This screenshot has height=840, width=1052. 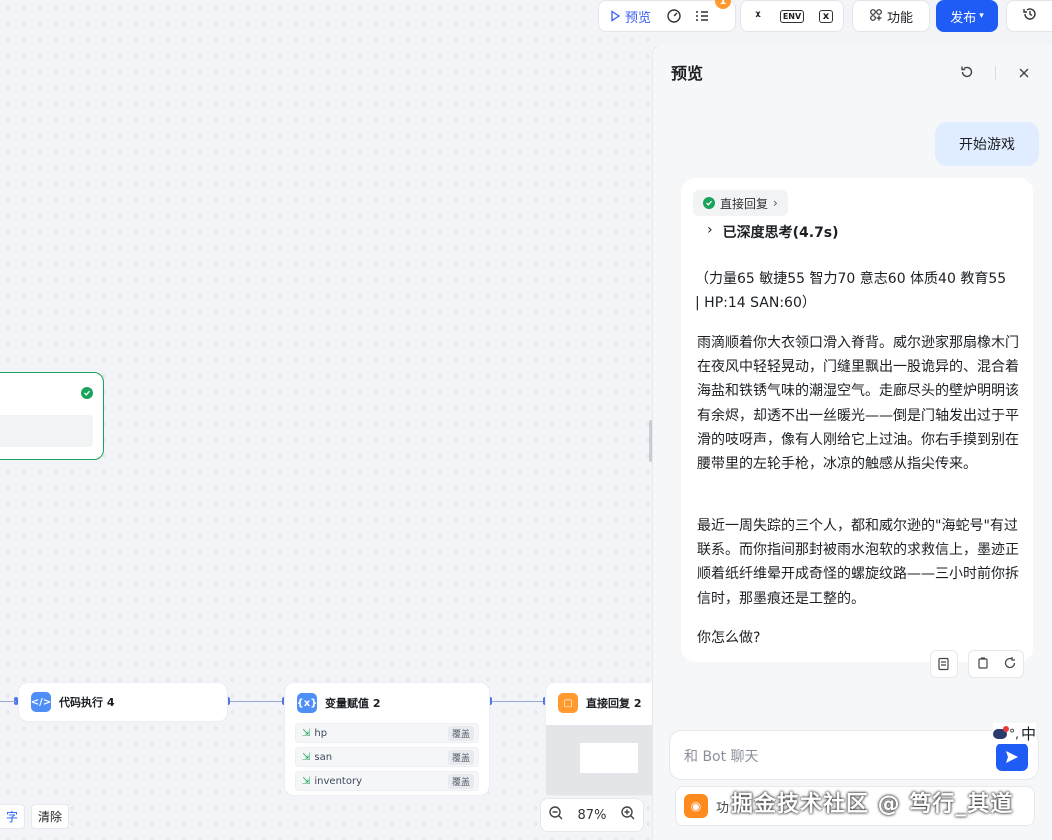 I want to click on check-circle-icon, so click(x=709, y=203).